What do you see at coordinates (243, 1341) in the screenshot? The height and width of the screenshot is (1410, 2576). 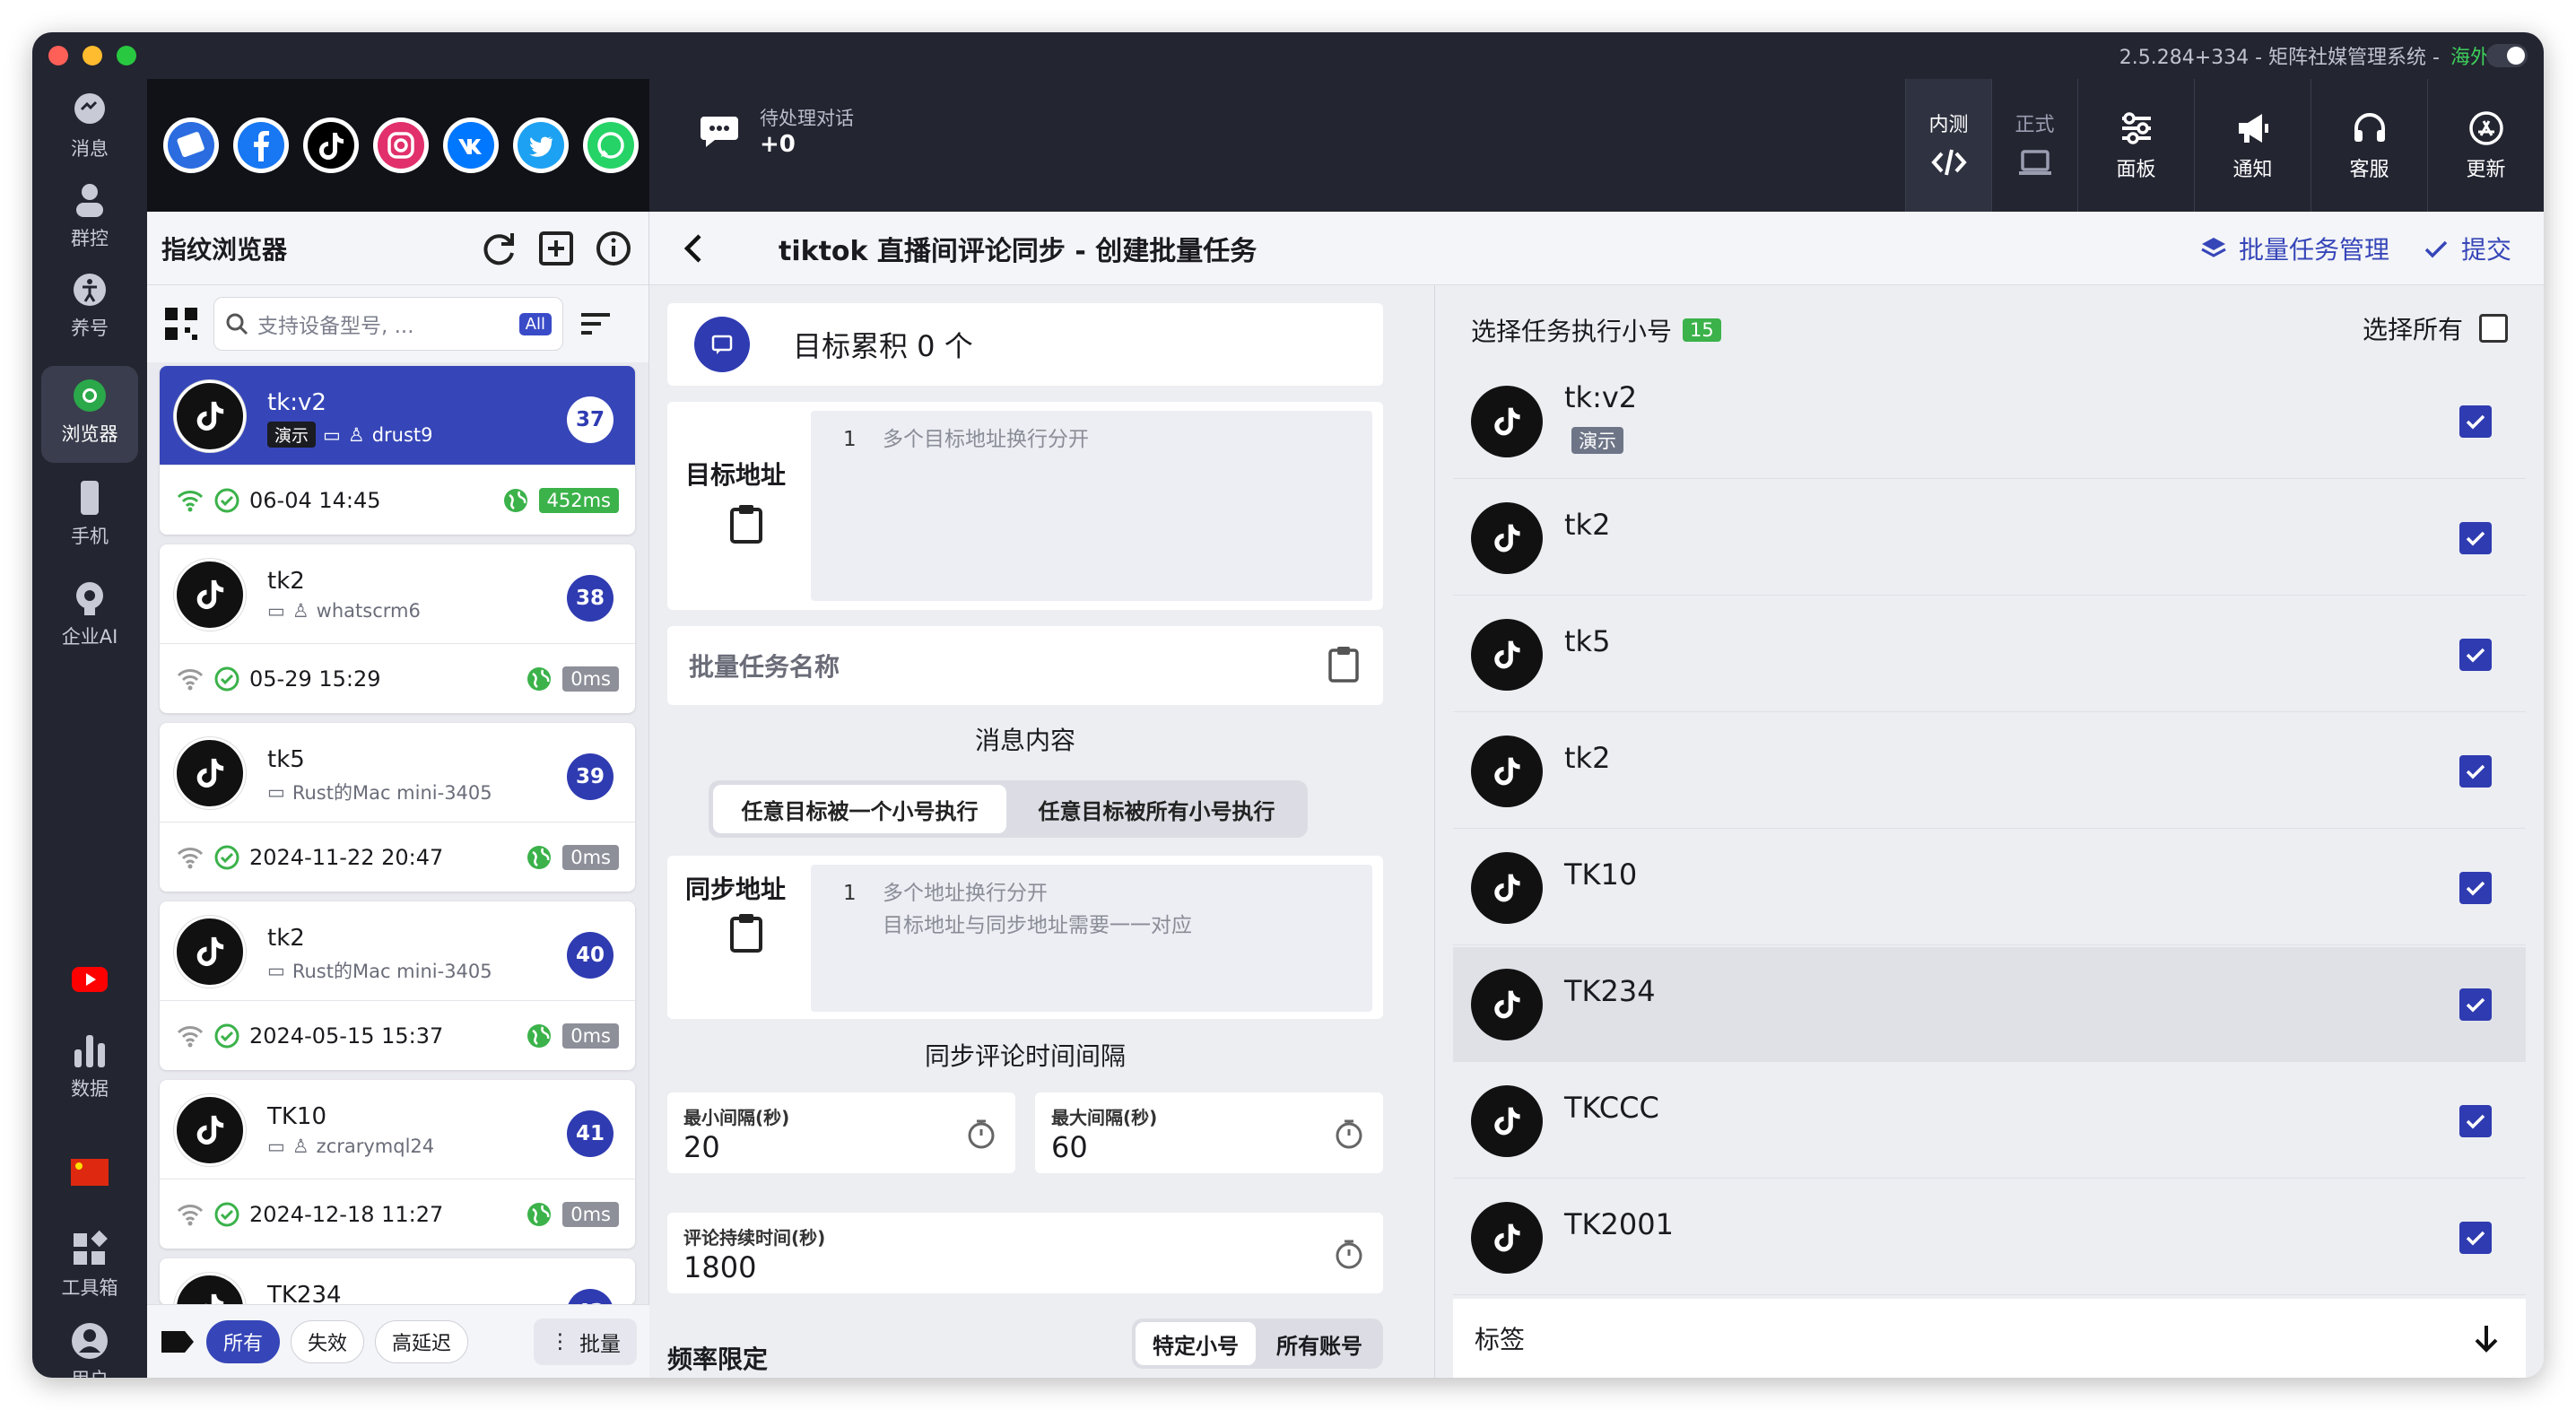 I see `filter-all-chip: 所有` at bounding box center [243, 1341].